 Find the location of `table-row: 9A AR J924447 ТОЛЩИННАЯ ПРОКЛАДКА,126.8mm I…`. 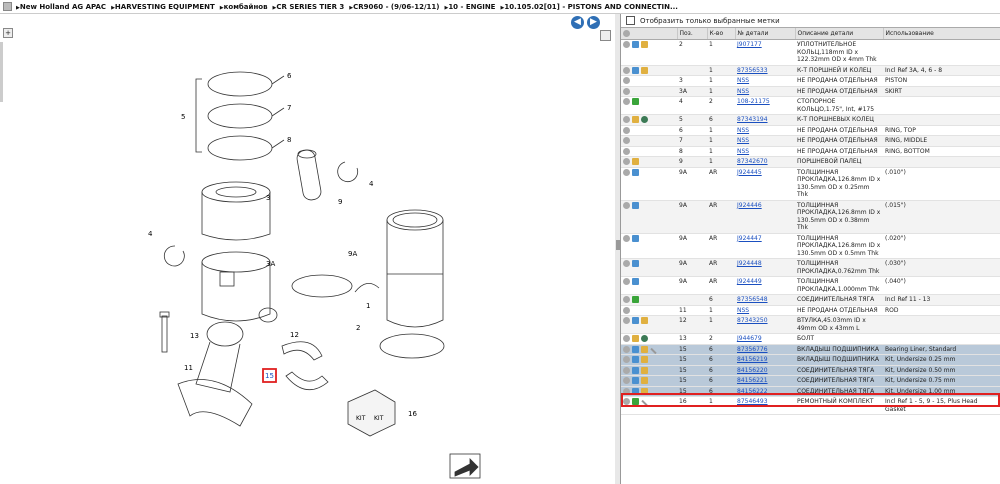

table-row: 9A AR J924447 ТОЛЩИННАЯ ПРОКЛАДКА,126.8mm I… is located at coordinates (810, 246).